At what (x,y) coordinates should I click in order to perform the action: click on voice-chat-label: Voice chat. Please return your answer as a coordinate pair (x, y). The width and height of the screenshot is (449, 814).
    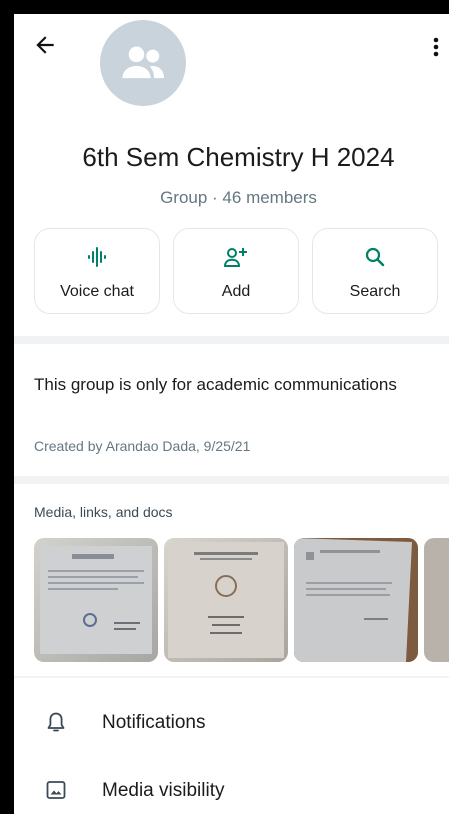
    Looking at the image, I should click on (97, 291).